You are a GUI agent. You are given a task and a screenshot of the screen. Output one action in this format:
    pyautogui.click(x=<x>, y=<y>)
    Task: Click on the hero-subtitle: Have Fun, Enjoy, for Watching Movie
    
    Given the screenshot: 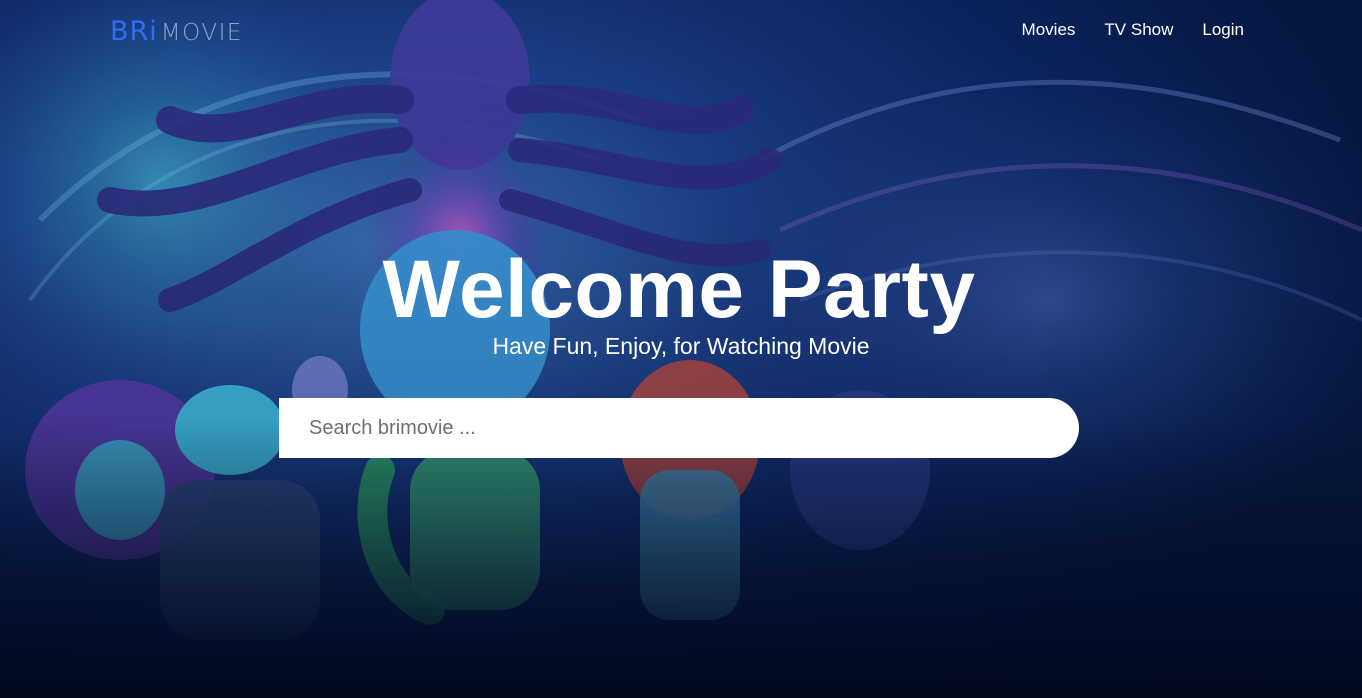 What is the action you would take?
    pyautogui.click(x=681, y=346)
    